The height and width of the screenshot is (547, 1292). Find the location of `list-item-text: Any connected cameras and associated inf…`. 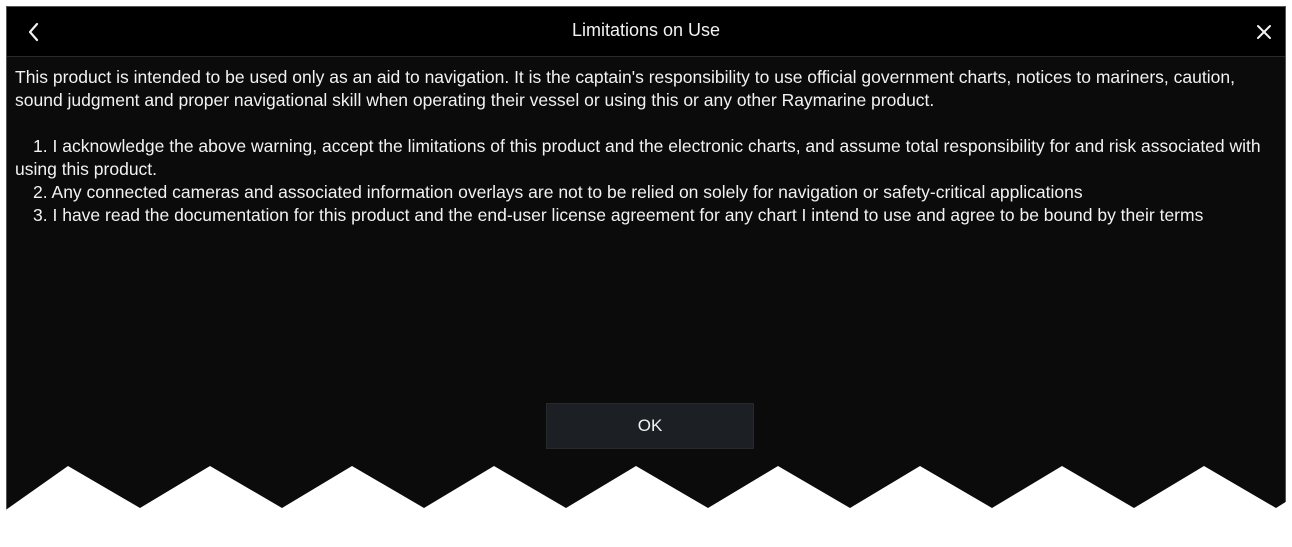

list-item-text: Any connected cameras and associated inf… is located at coordinates (567, 192).